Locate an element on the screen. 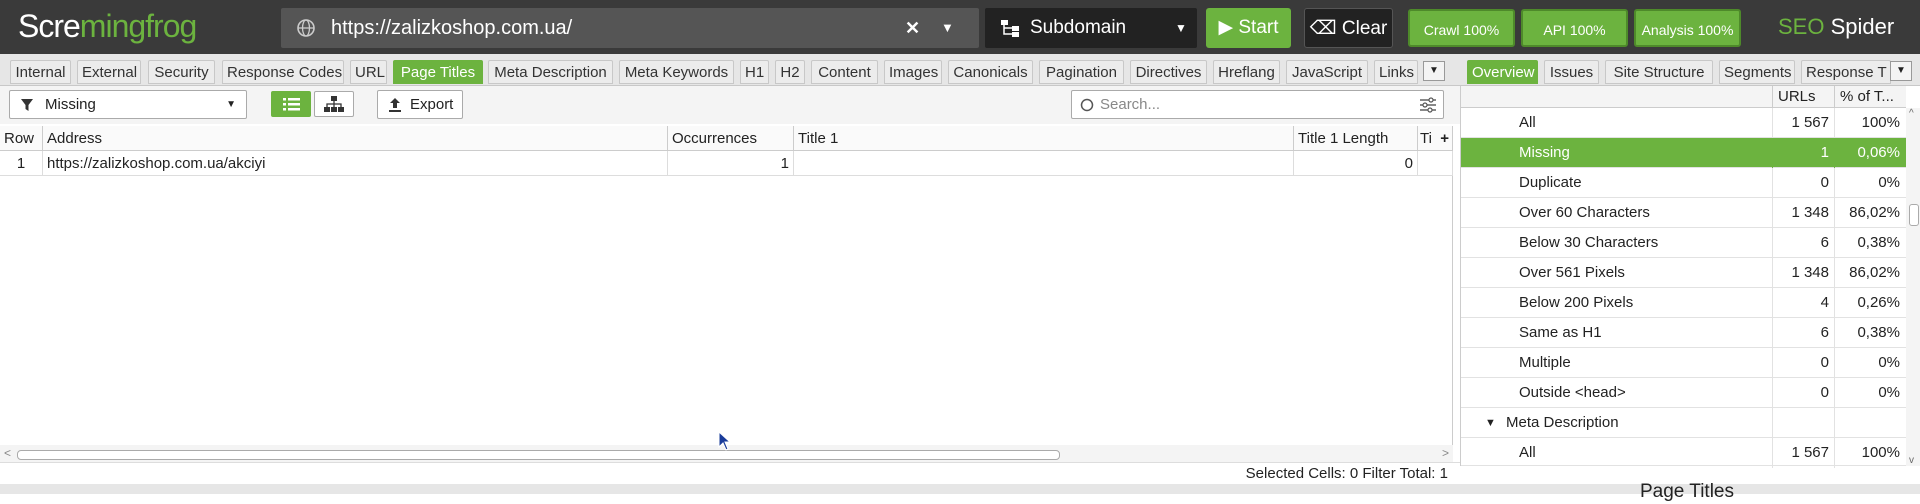 Image resolution: width=1920 pixels, height=504 pixels. collapse-triangle-icon: ▼ is located at coordinates (1490, 423).